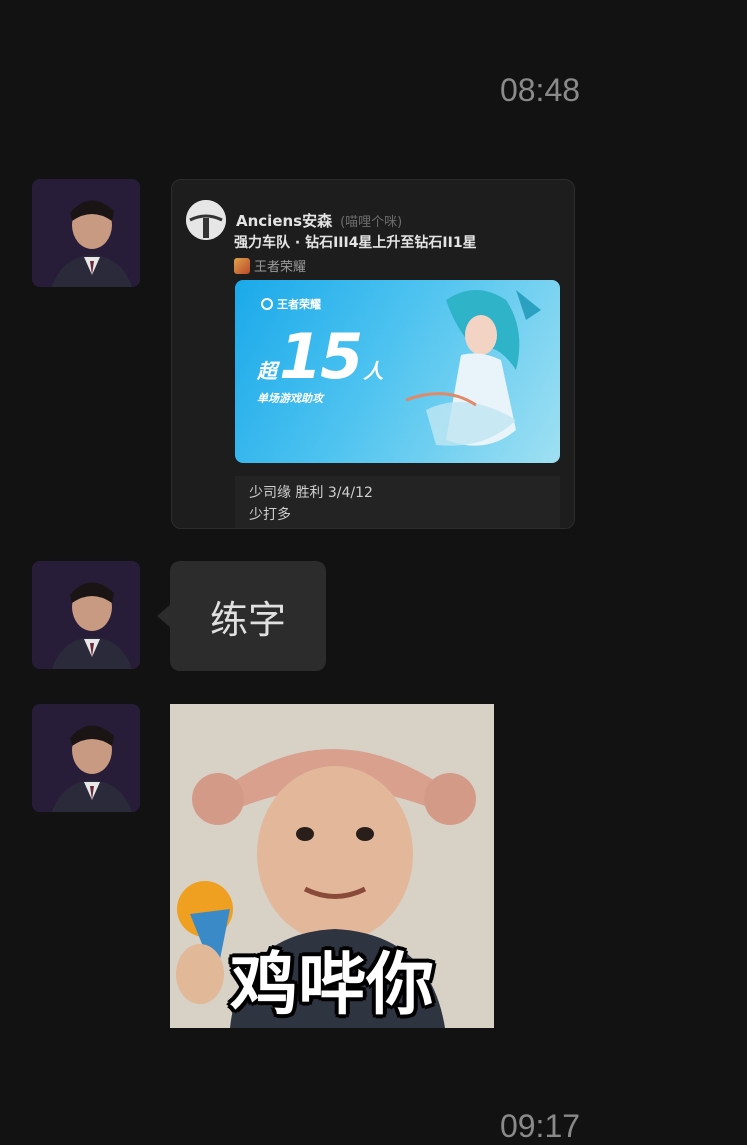 This screenshot has height=1145, width=747. What do you see at coordinates (397, 371) in the screenshot?
I see `achievement-banner: 王者荣耀 超 15 人 单场游戏助攻` at bounding box center [397, 371].